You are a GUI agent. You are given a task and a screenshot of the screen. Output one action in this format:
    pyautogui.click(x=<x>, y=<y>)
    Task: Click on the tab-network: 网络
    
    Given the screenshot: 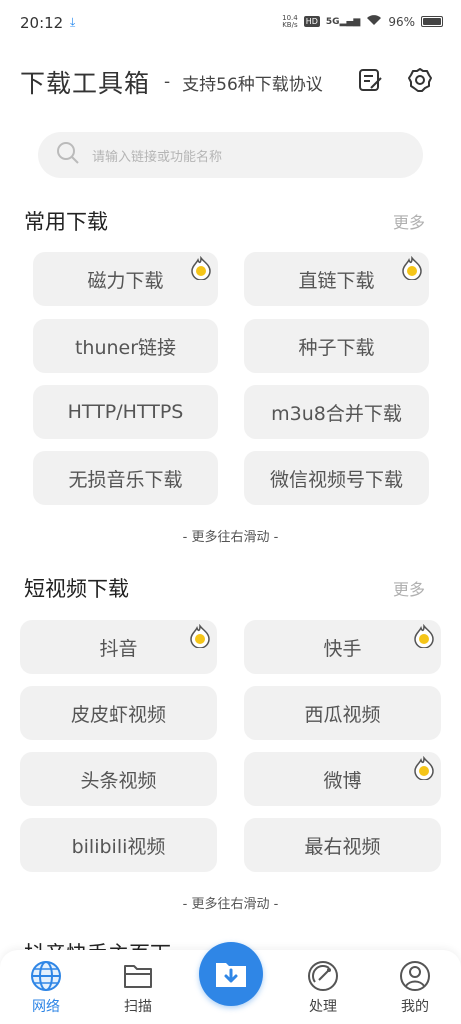 What is the action you would take?
    pyautogui.click(x=46, y=988)
    